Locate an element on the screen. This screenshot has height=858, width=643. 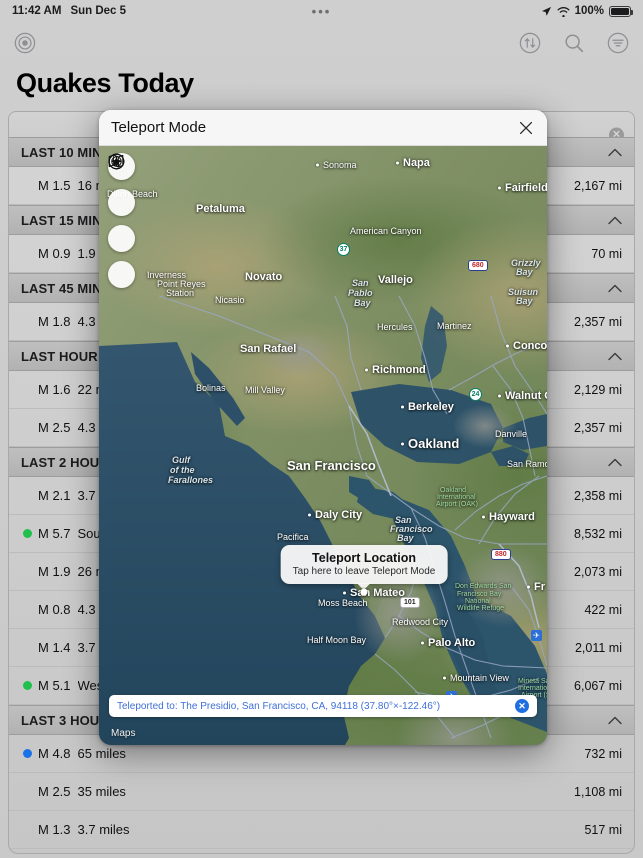
search-icon is located at coordinates (574, 43).